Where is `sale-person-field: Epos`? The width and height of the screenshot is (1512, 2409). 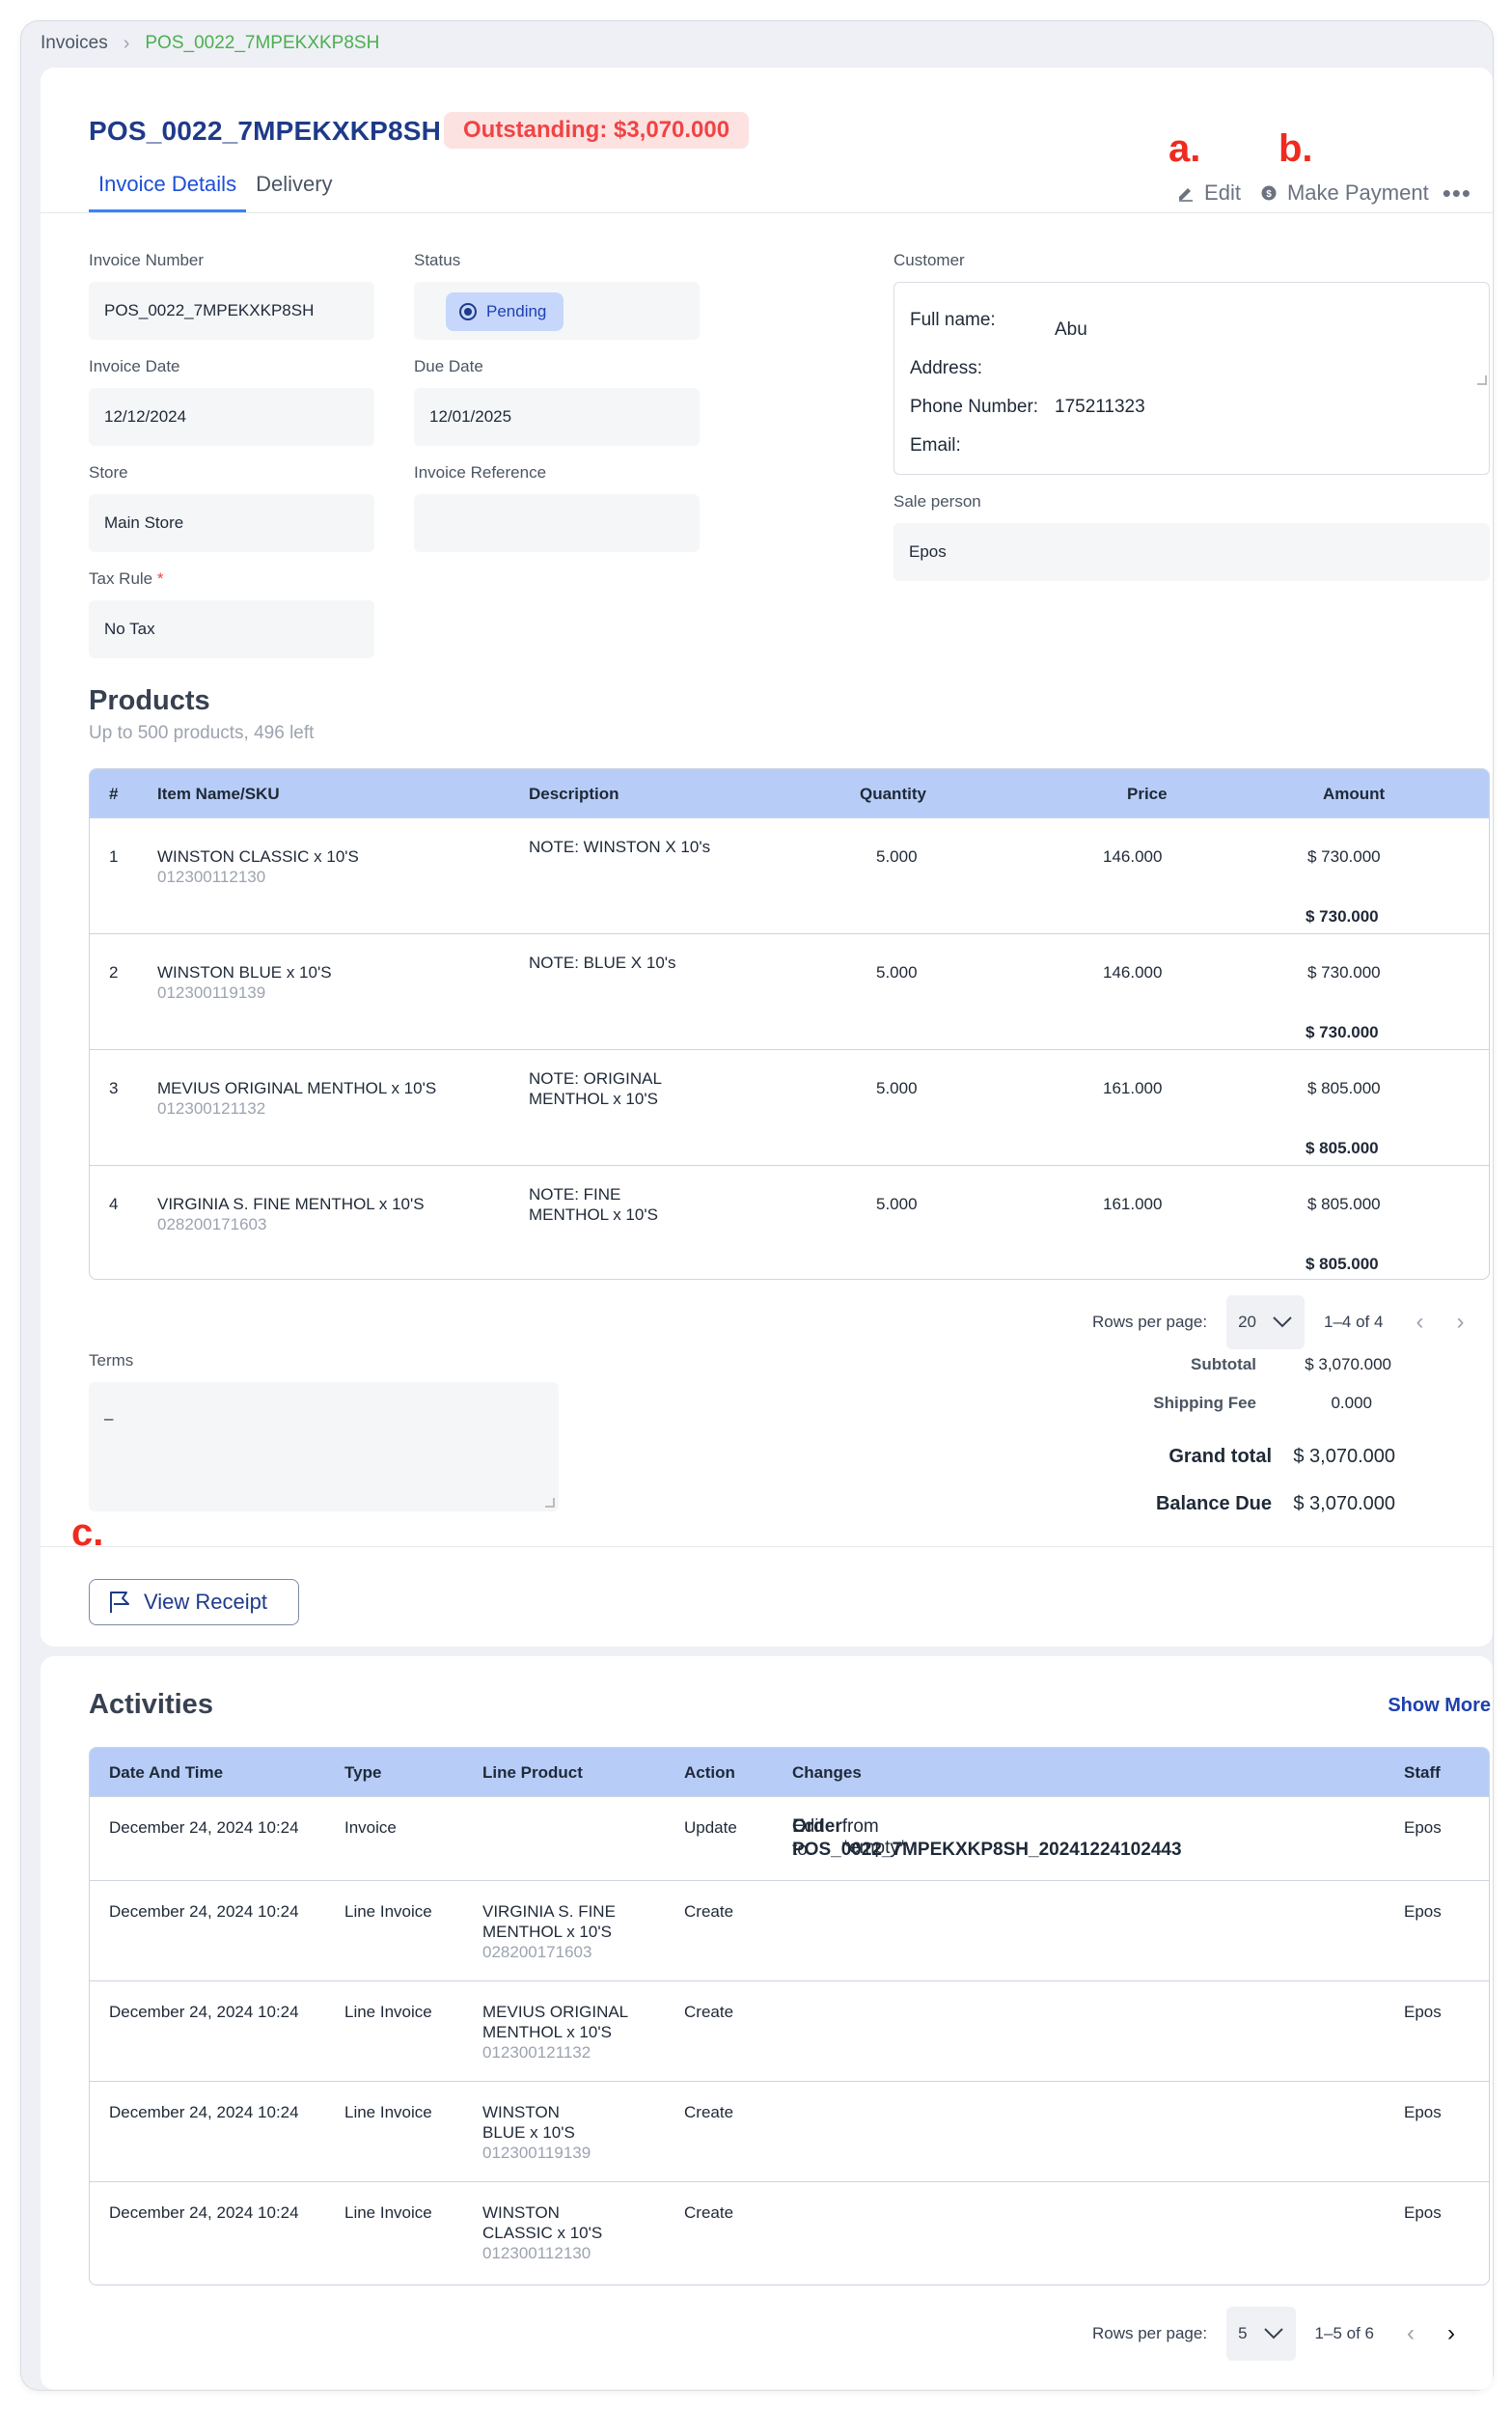 sale-person-field: Epos is located at coordinates (1191, 552).